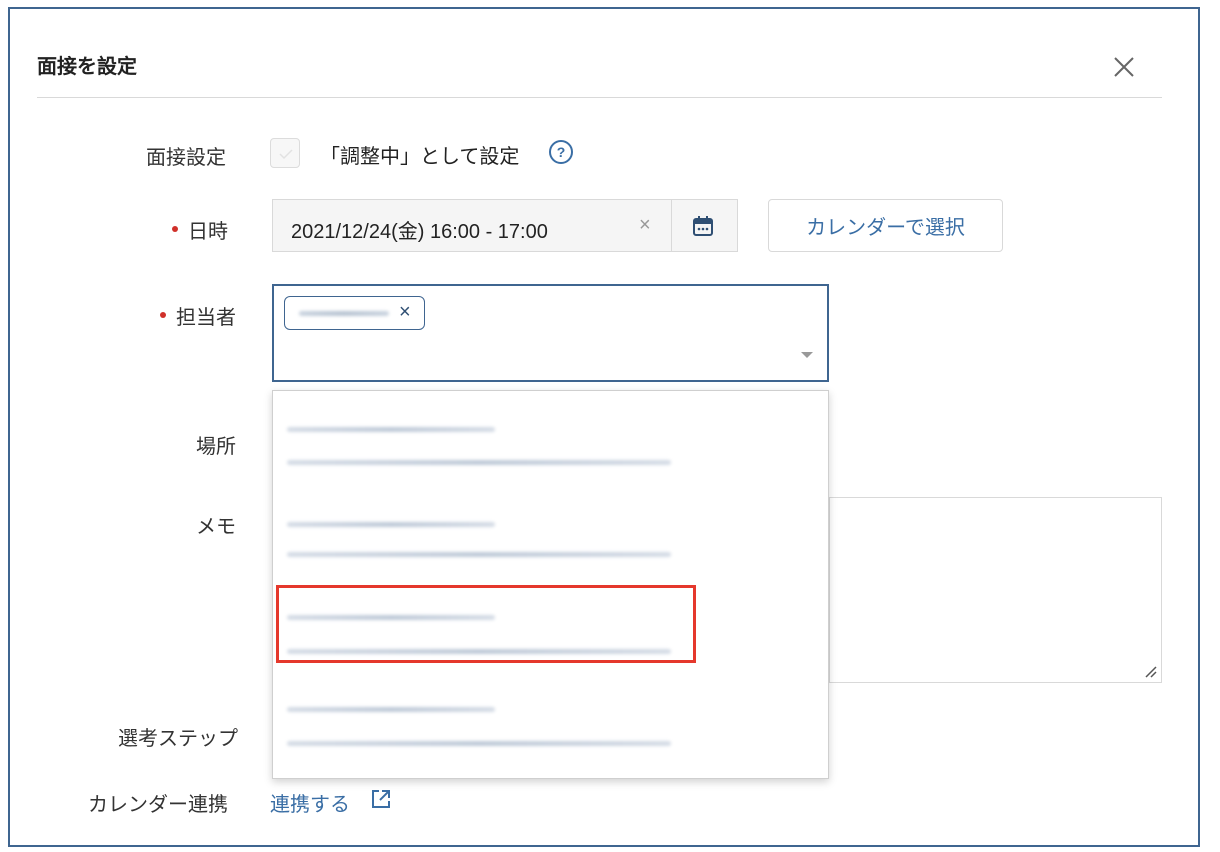  I want to click on calendar-icon, so click(703, 226).